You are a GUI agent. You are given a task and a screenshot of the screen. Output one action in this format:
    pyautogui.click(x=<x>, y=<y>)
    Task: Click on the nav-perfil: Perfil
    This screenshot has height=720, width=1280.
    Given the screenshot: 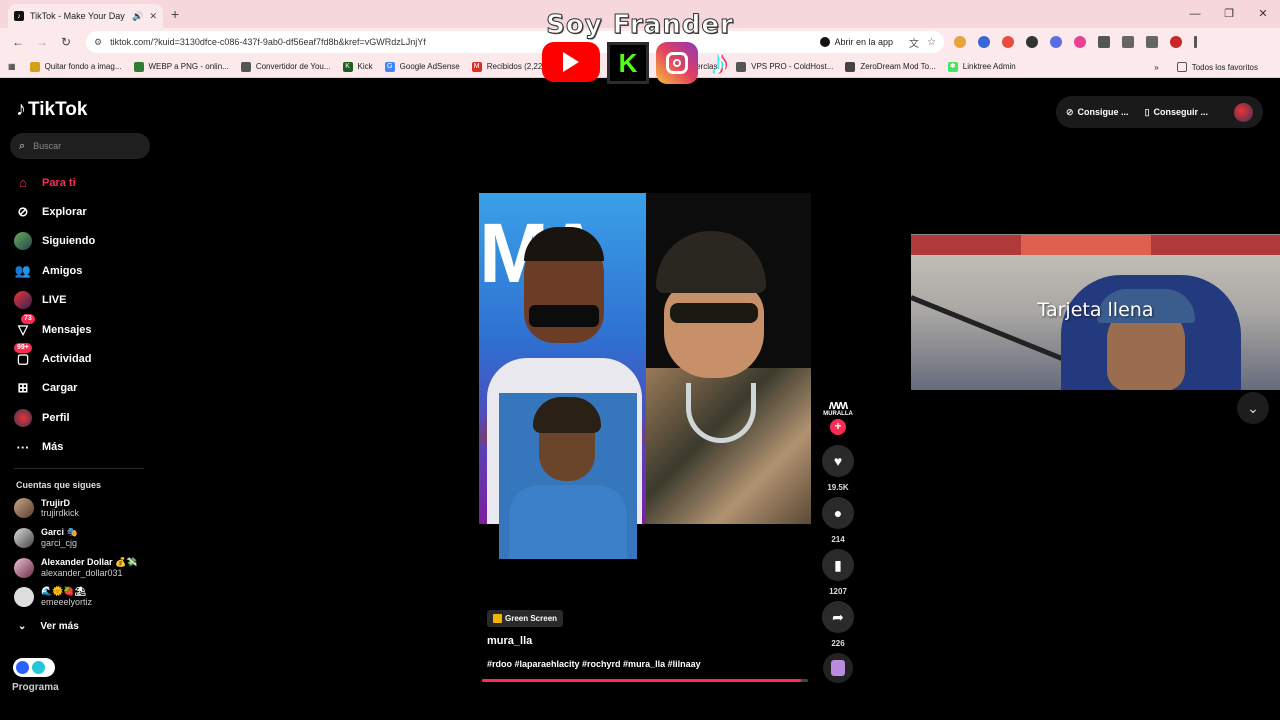 What is the action you would take?
    pyautogui.click(x=84, y=417)
    